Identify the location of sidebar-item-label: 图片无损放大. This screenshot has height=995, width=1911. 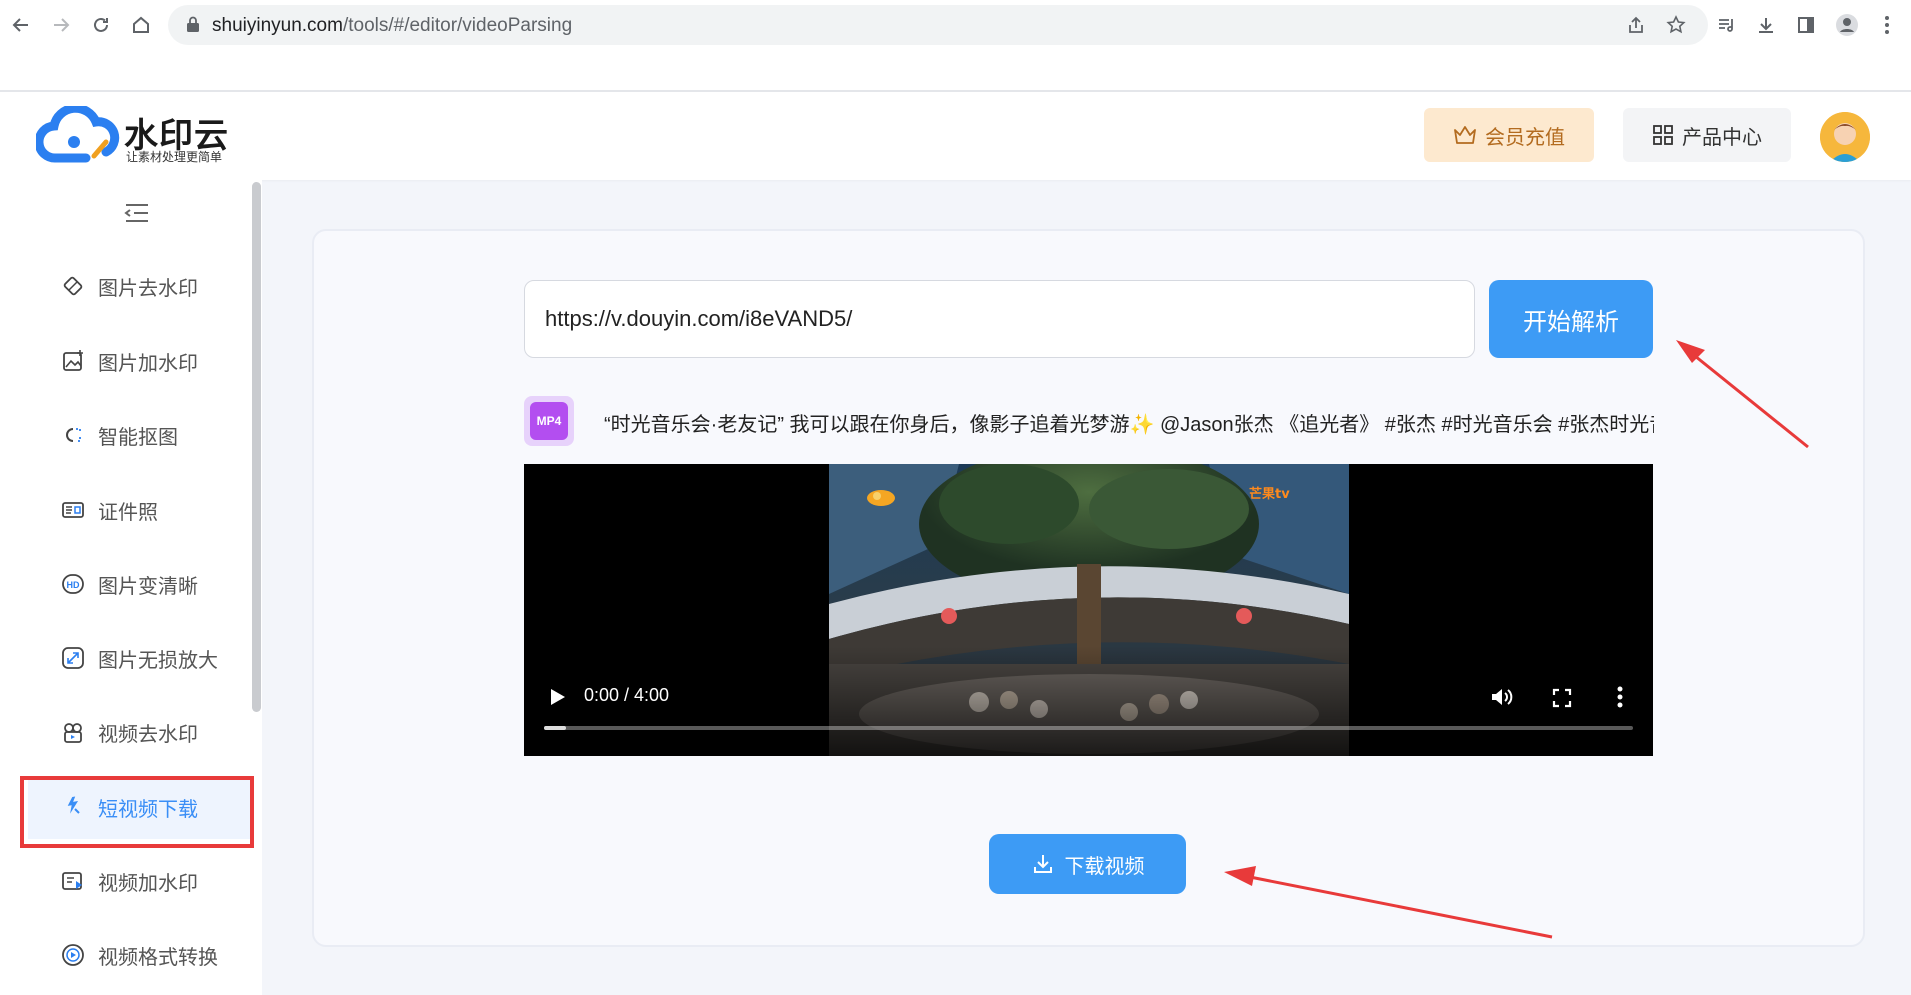
(158, 660).